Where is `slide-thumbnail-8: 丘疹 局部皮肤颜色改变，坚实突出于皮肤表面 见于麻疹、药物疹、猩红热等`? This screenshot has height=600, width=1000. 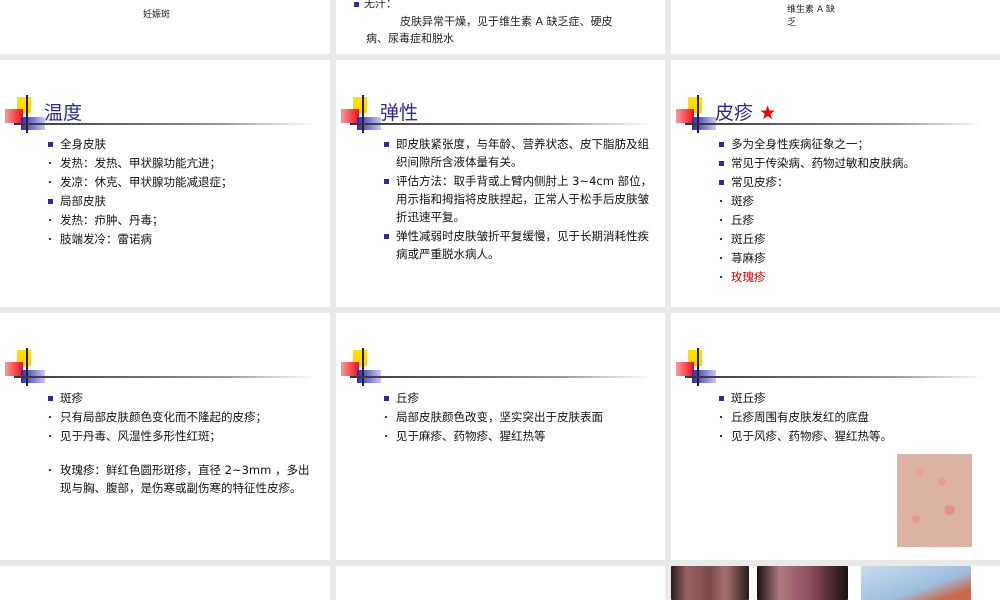
slide-thumbnail-8: 丘疹 局部皮肤颜色改变，坚实突出于皮肤表面 见于麻疹、药物疹、猩红热等 is located at coordinates (500, 436).